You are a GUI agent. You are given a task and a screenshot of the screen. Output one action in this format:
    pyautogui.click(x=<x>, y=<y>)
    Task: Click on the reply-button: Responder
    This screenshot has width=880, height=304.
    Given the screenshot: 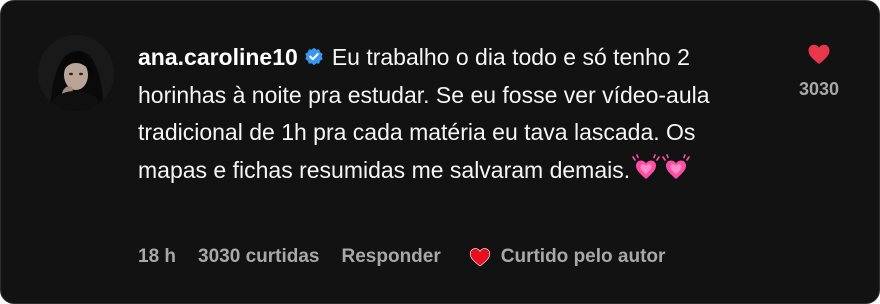 What is the action you would take?
    pyautogui.click(x=391, y=257)
    